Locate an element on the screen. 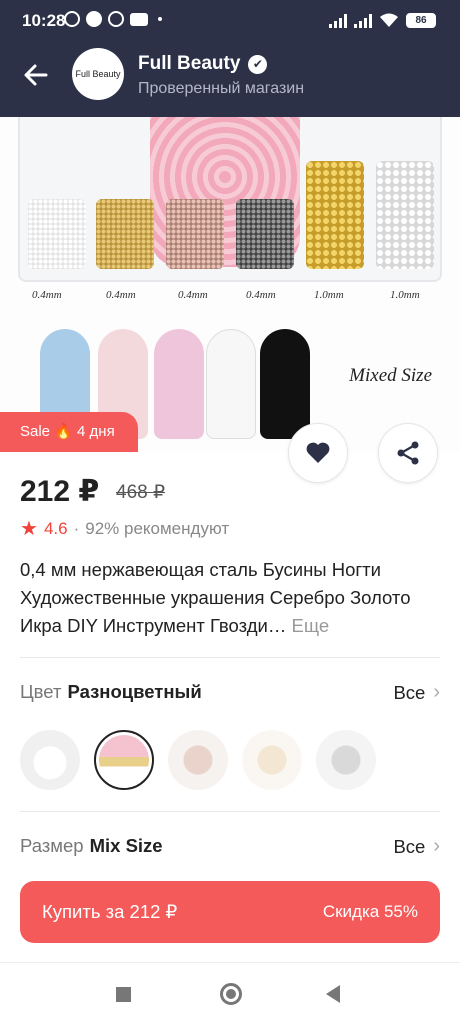 The height and width of the screenshot is (1024, 460). size-all-link: Все › is located at coordinates (416, 846).